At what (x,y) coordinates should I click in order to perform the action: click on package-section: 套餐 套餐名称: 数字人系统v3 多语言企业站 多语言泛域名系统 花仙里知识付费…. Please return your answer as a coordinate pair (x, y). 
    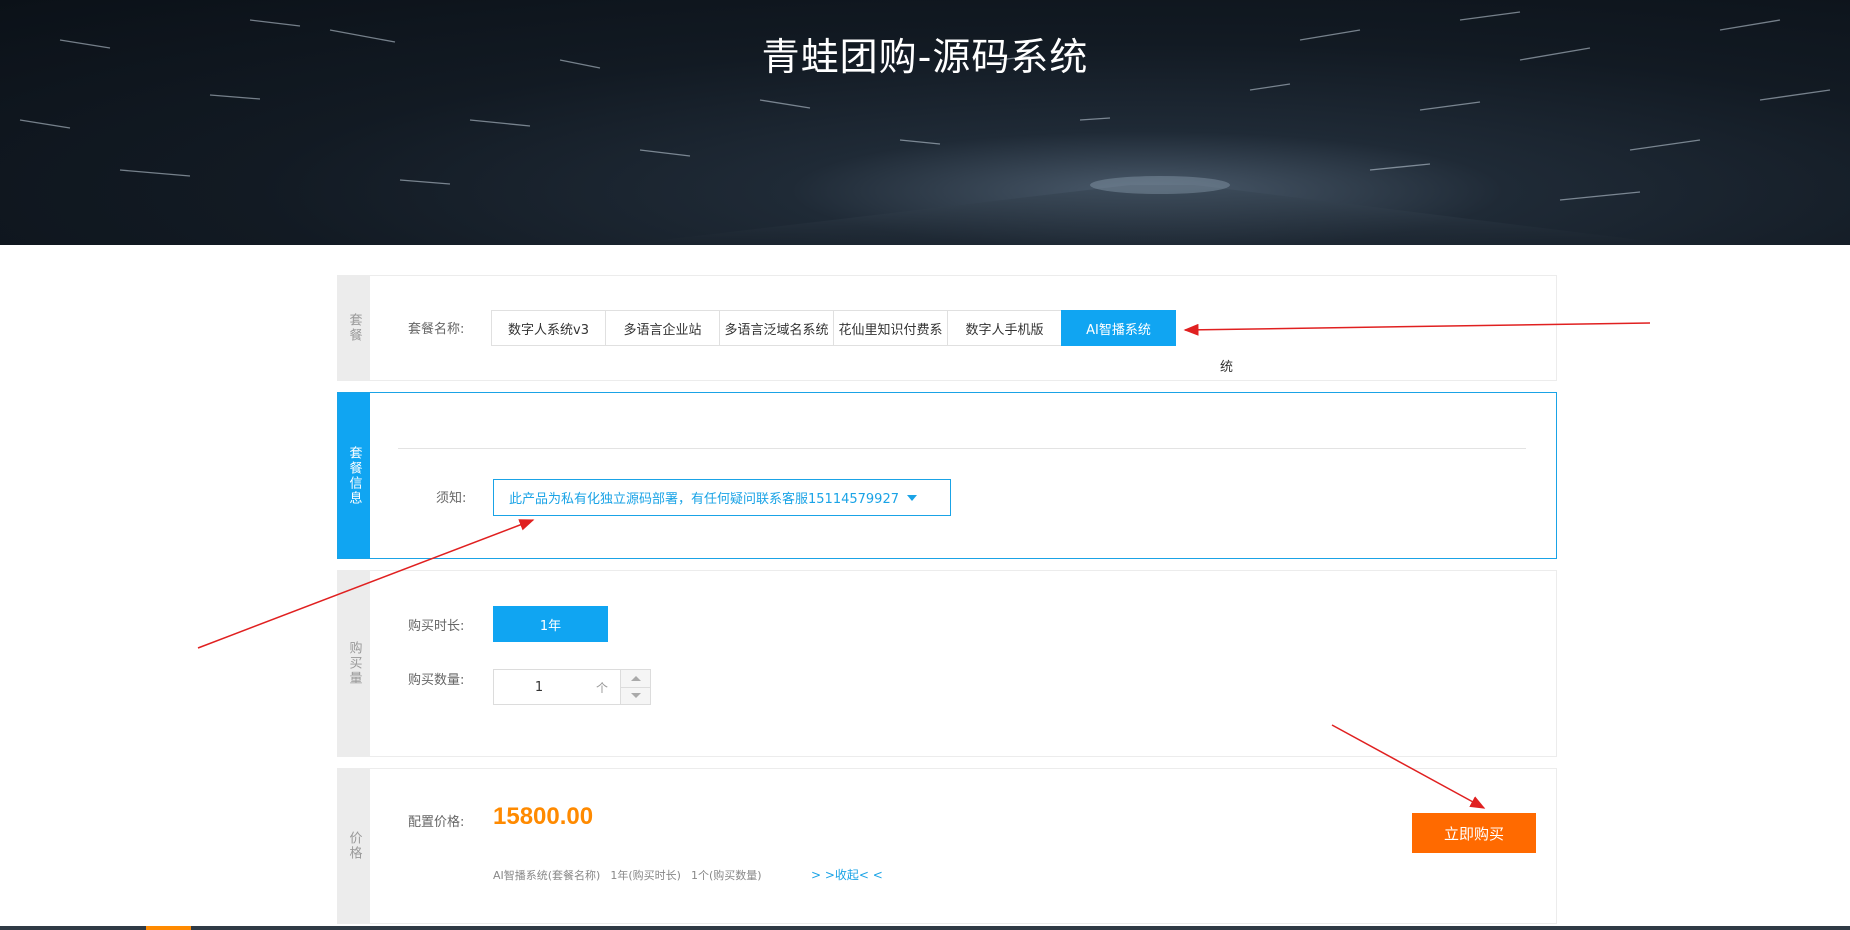
    Looking at the image, I should click on (947, 328).